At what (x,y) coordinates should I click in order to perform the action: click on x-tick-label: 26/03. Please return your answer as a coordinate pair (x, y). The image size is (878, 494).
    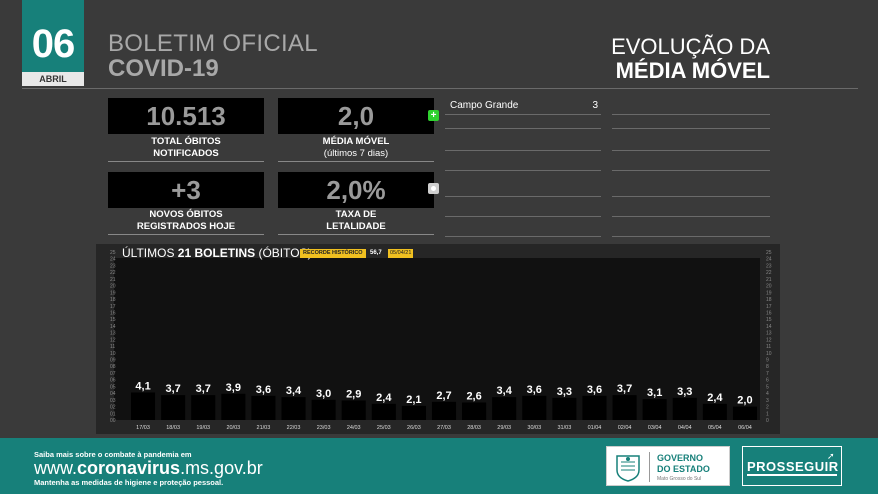
    Looking at the image, I should click on (414, 428).